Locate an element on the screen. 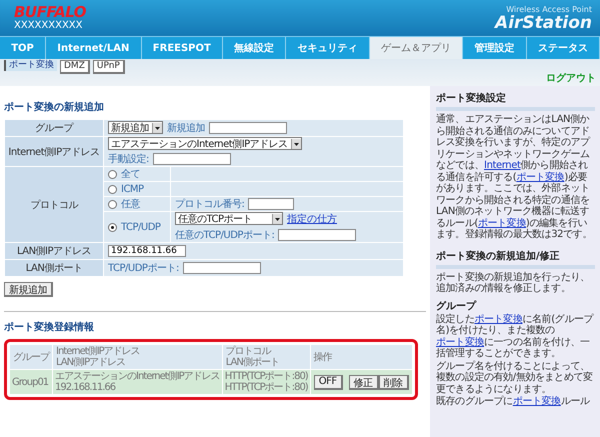 This screenshot has width=600, height=437. help-link: Internet is located at coordinates (502, 165).